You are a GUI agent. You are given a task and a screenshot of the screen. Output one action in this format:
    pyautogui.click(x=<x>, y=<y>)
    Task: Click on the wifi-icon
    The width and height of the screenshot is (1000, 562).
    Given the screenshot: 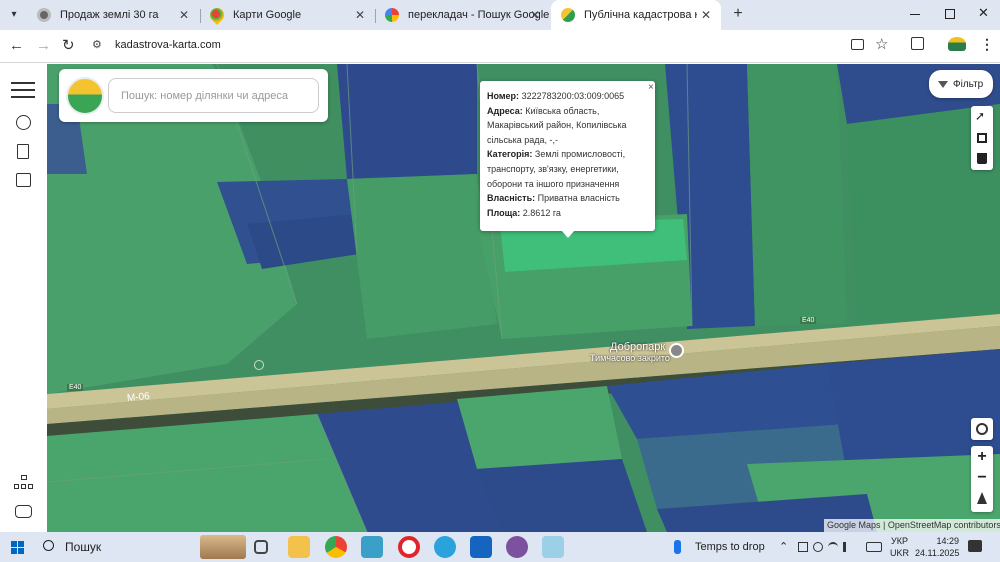 What is the action you would take?
    pyautogui.click(x=833, y=547)
    